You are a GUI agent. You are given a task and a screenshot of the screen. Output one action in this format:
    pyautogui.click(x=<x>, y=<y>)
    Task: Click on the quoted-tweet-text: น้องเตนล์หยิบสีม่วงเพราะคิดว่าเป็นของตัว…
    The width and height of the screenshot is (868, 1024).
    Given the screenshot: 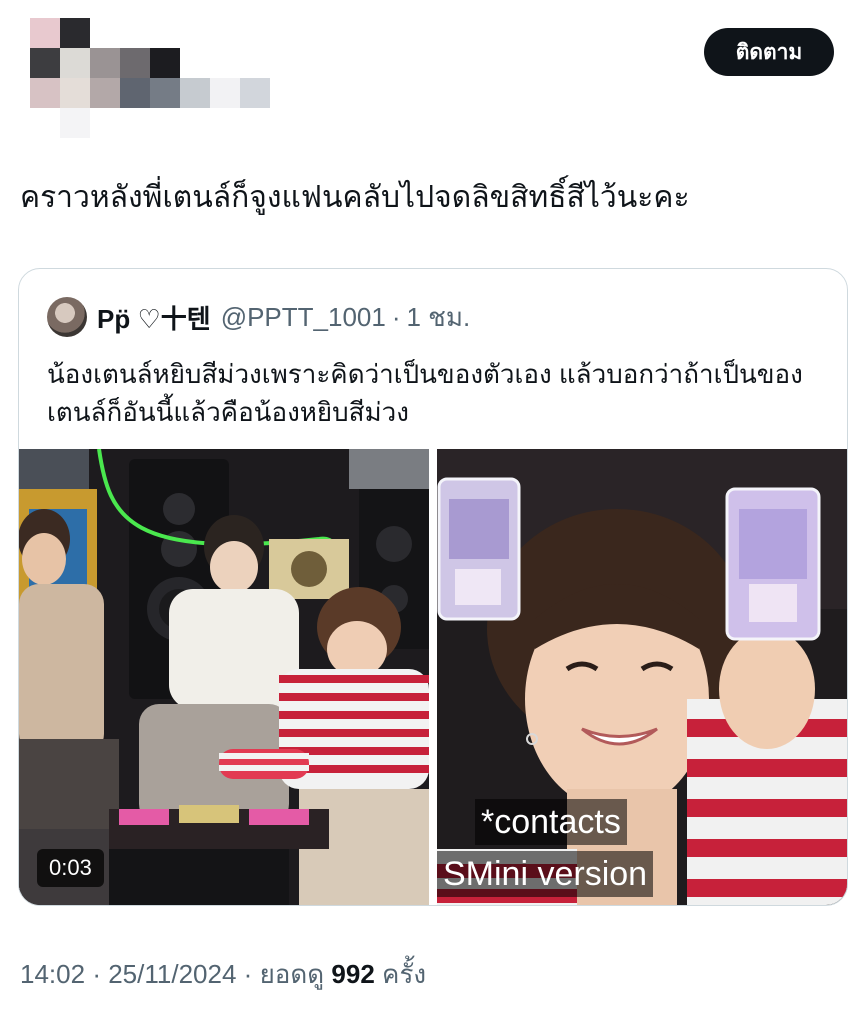 What is the action you would take?
    pyautogui.click(x=425, y=393)
    